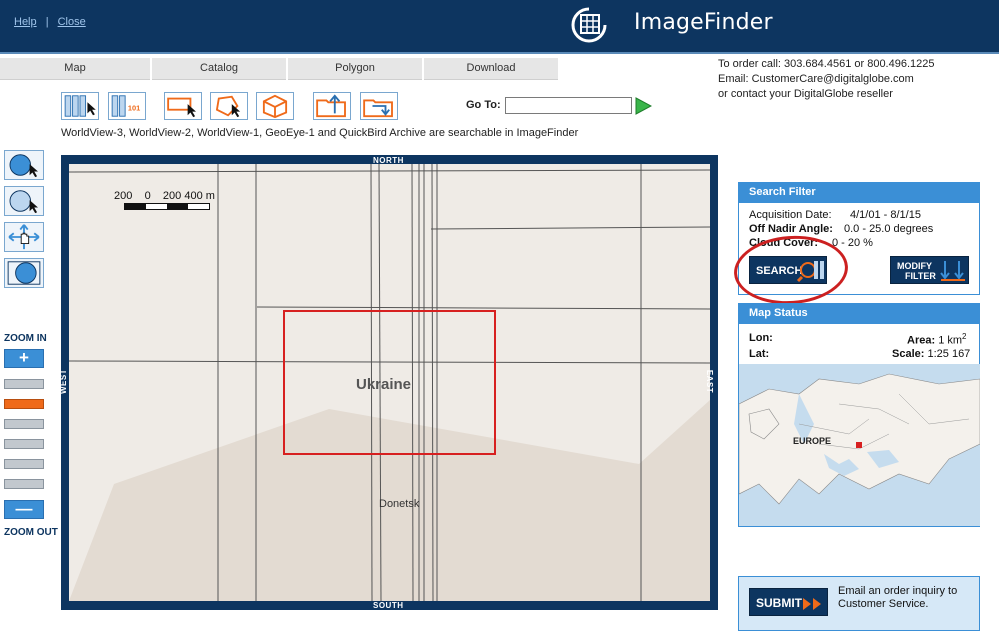 The height and width of the screenshot is (631, 999). I want to click on catalog-id-icon: 101, so click(125, 106).